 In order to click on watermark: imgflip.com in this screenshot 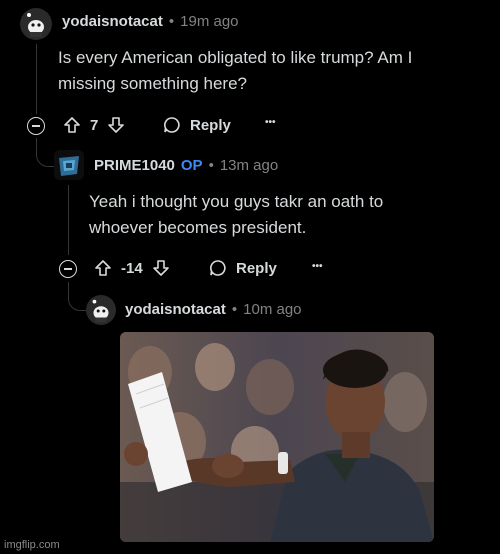, I will do `click(32, 545)`.